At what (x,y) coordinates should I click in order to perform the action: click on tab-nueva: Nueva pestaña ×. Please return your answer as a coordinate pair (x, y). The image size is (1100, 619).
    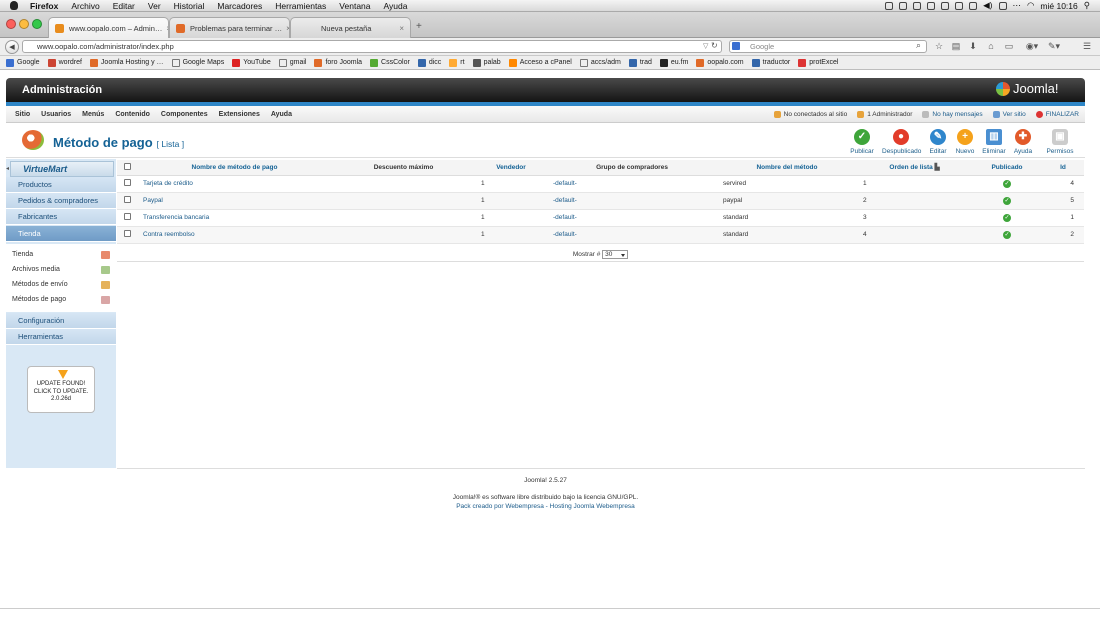
    Looking at the image, I should click on (350, 27).